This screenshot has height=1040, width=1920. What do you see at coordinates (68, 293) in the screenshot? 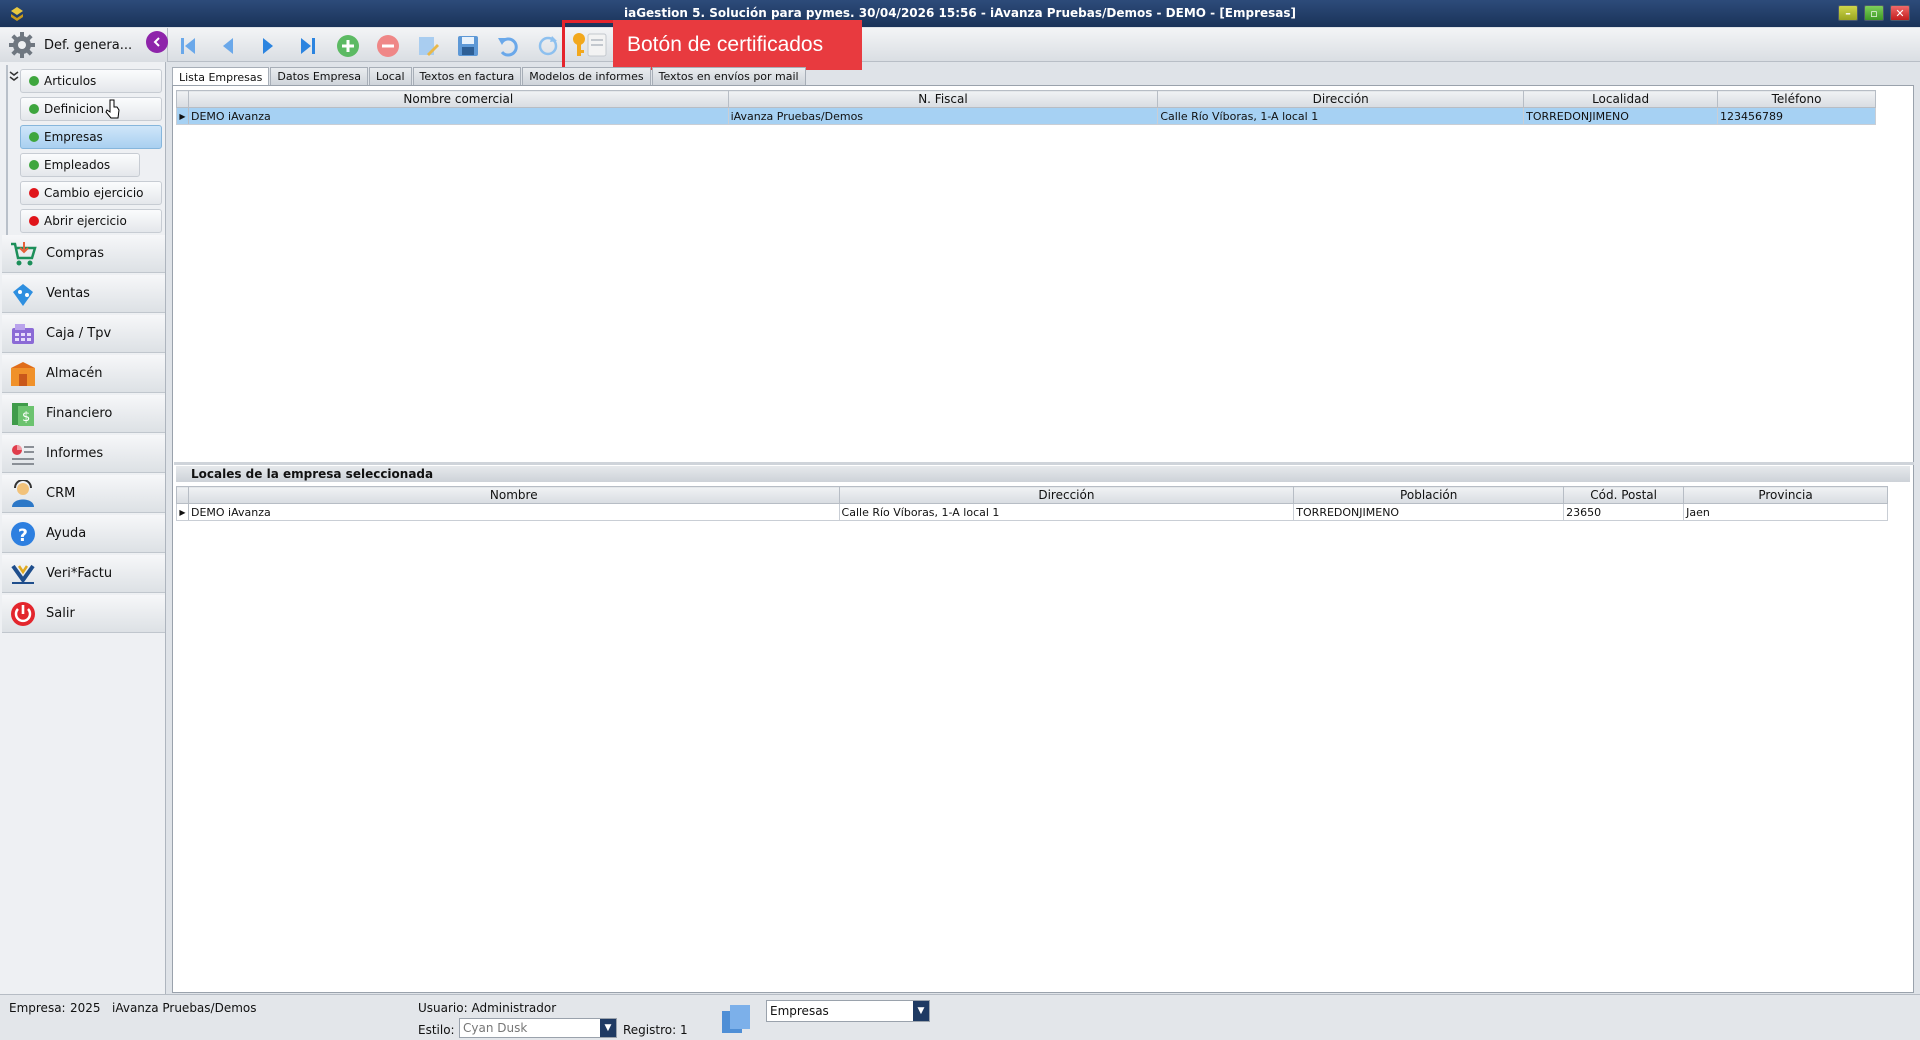
I see `module-label: Ventas` at bounding box center [68, 293].